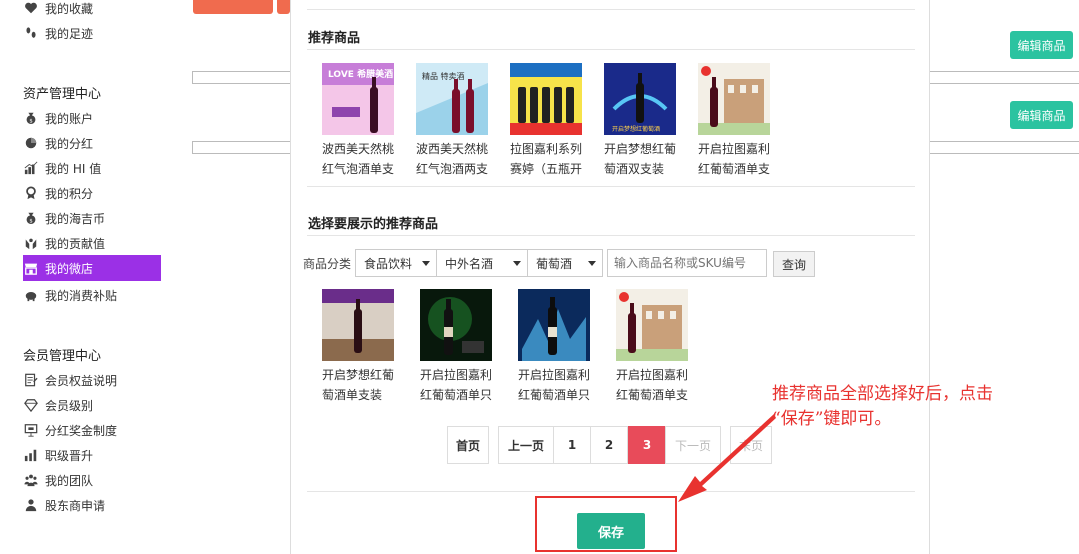  What do you see at coordinates (396, 263) in the screenshot?
I see `category-select-1: 食品饮料` at bounding box center [396, 263].